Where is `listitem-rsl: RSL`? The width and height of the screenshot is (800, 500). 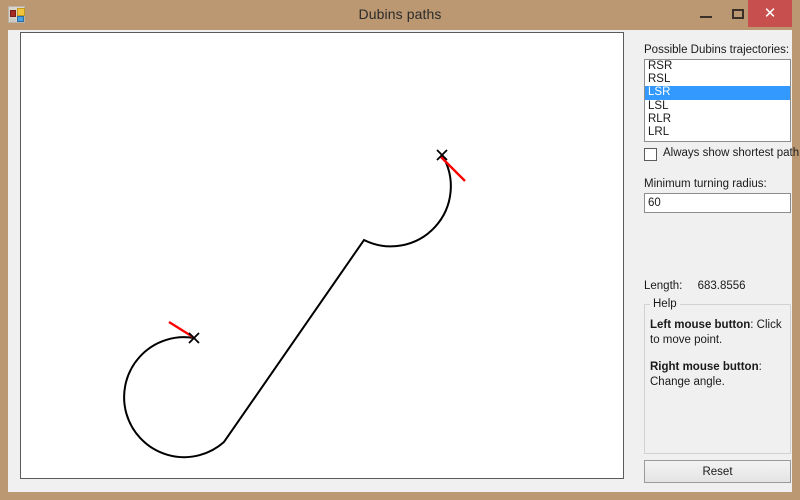 listitem-rsl: RSL is located at coordinates (717, 79).